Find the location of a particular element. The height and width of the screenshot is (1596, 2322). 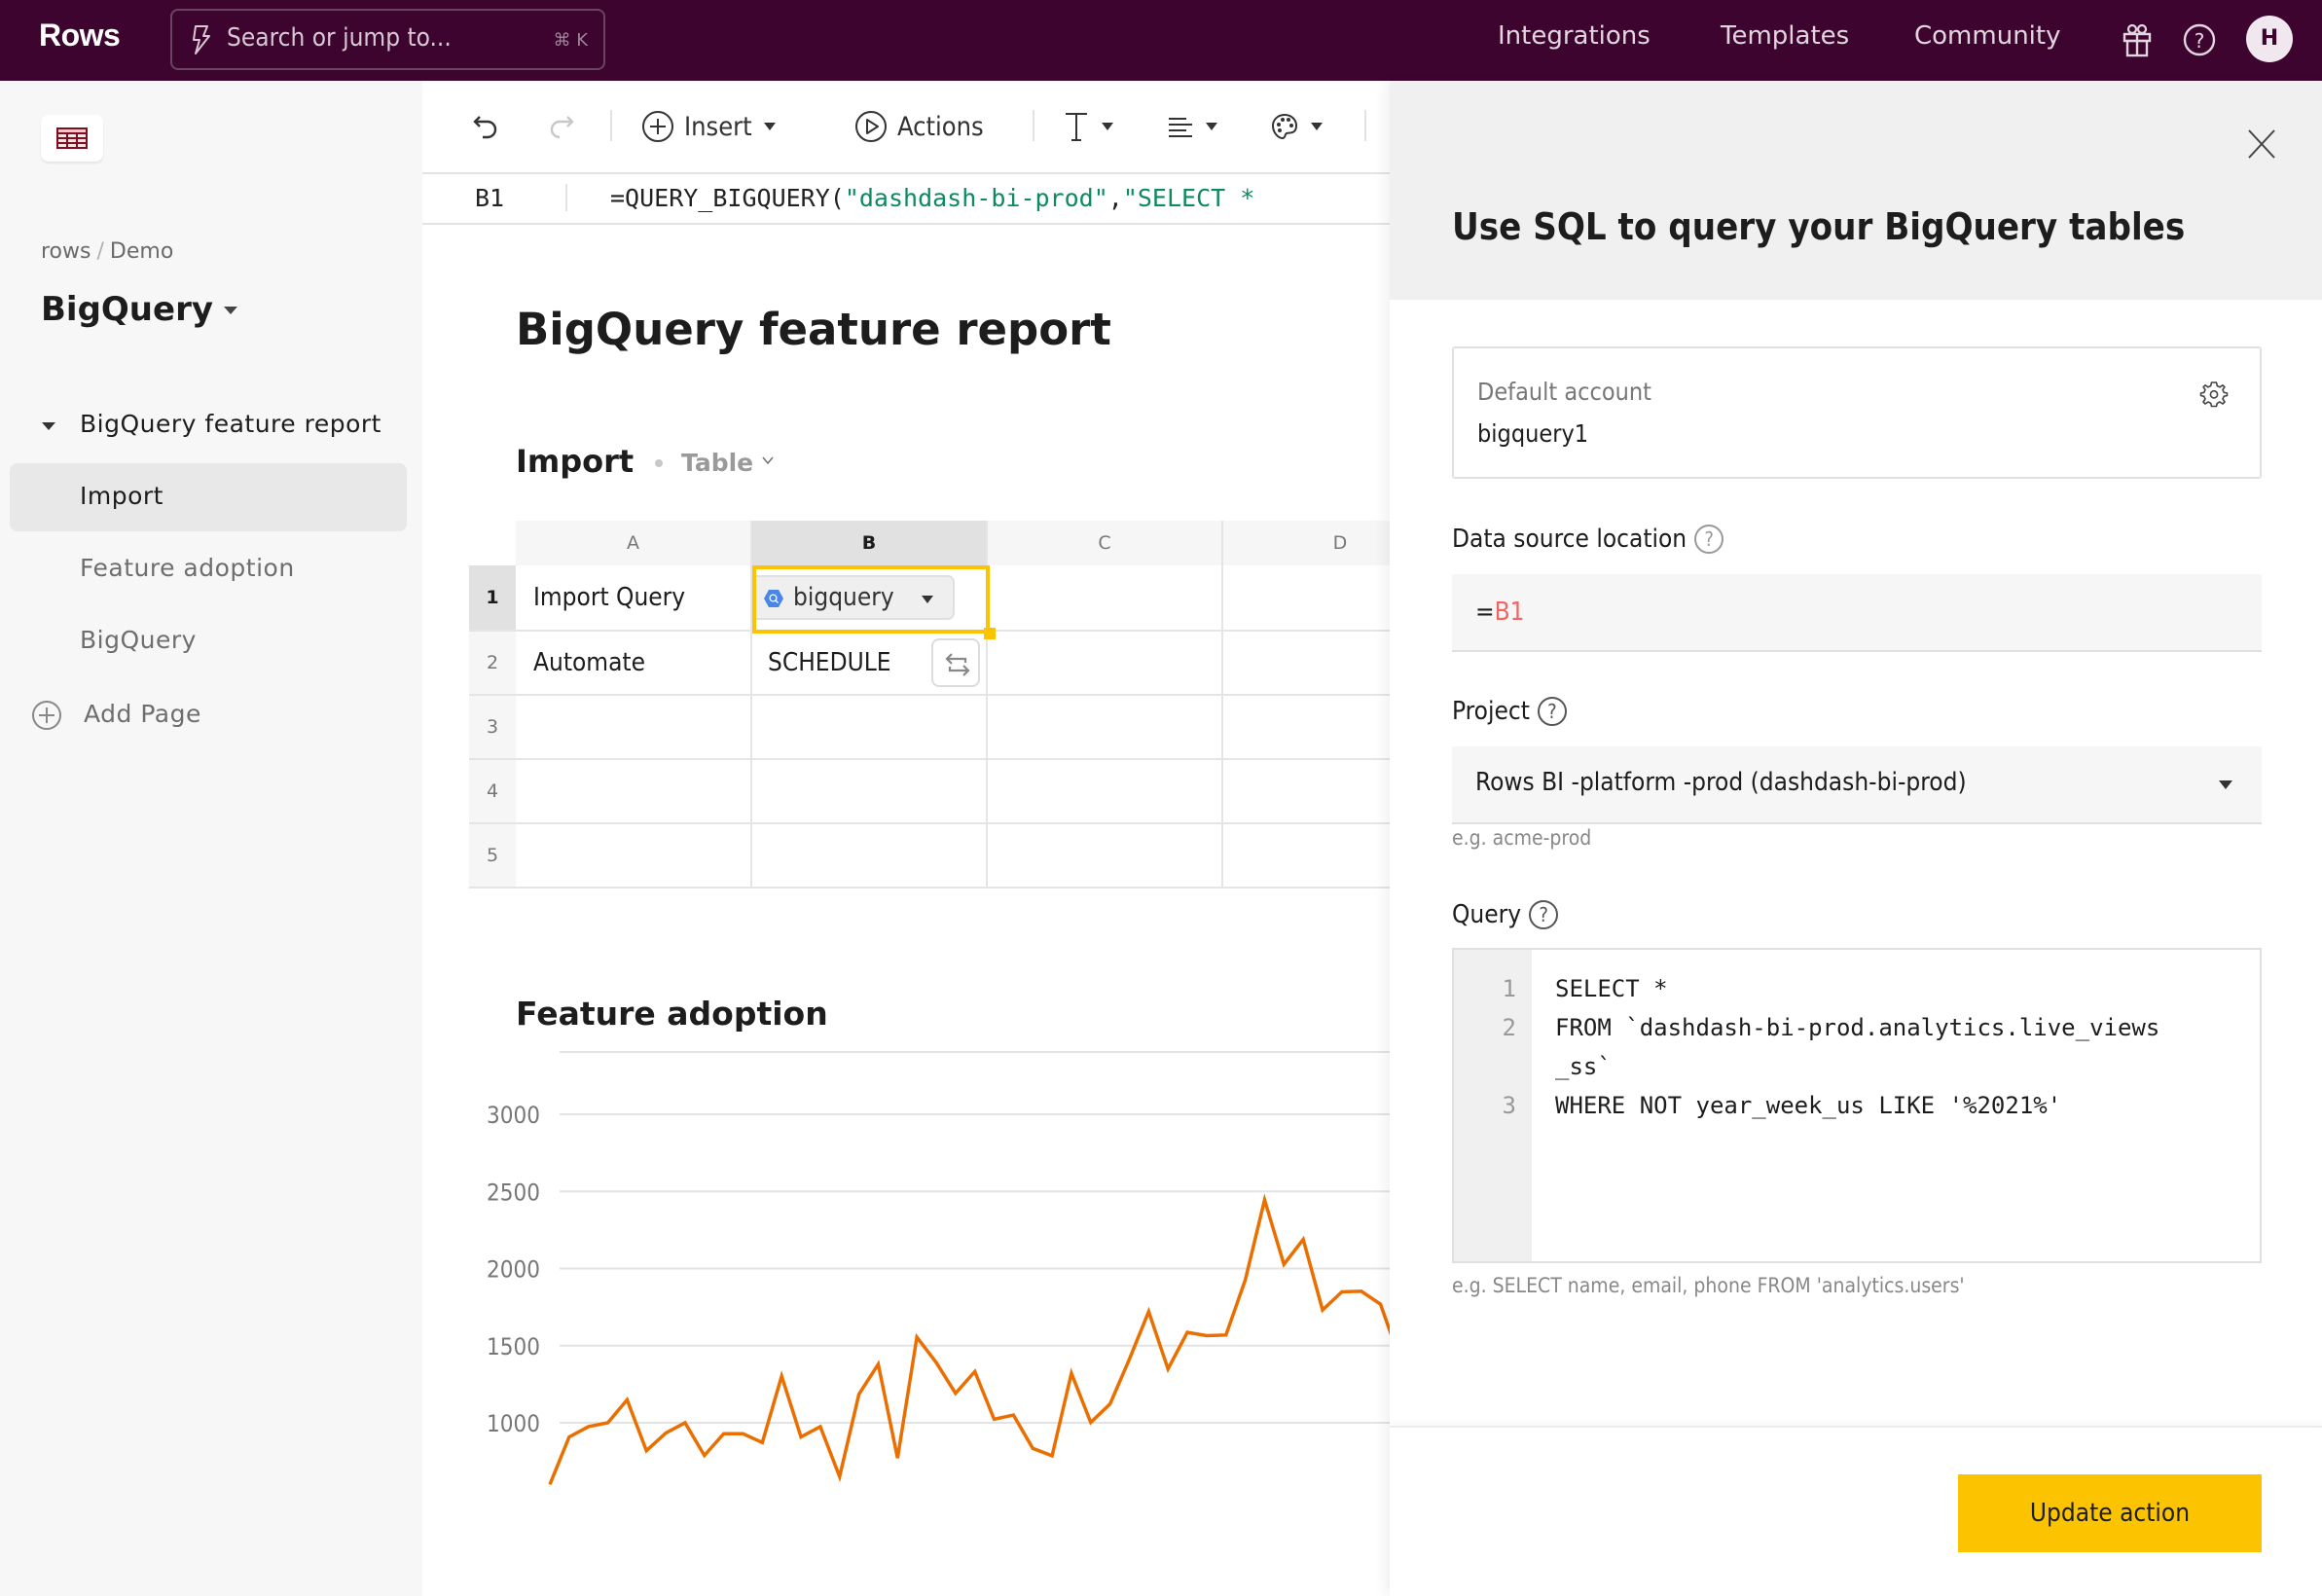

gift-icon is located at coordinates (2137, 40).